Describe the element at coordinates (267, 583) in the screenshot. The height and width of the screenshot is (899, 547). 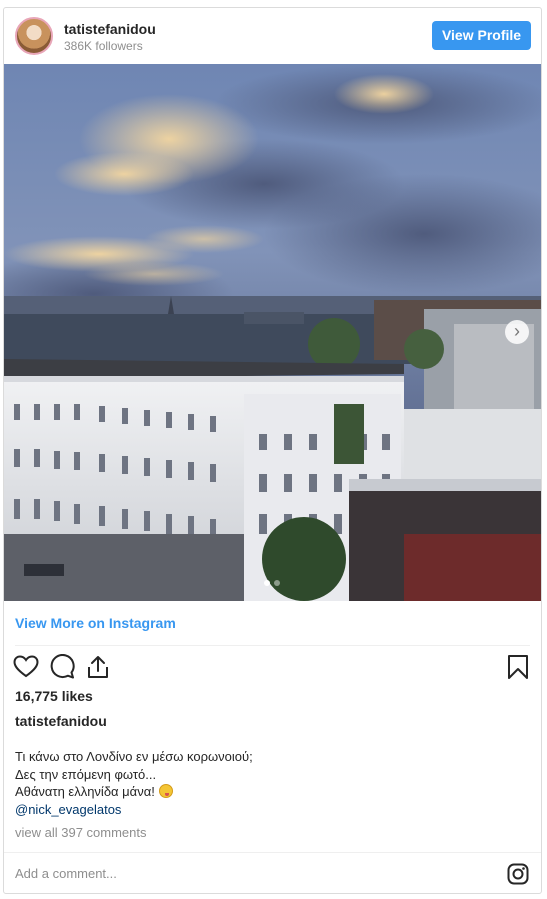
I see `carousel-dot-active` at that location.